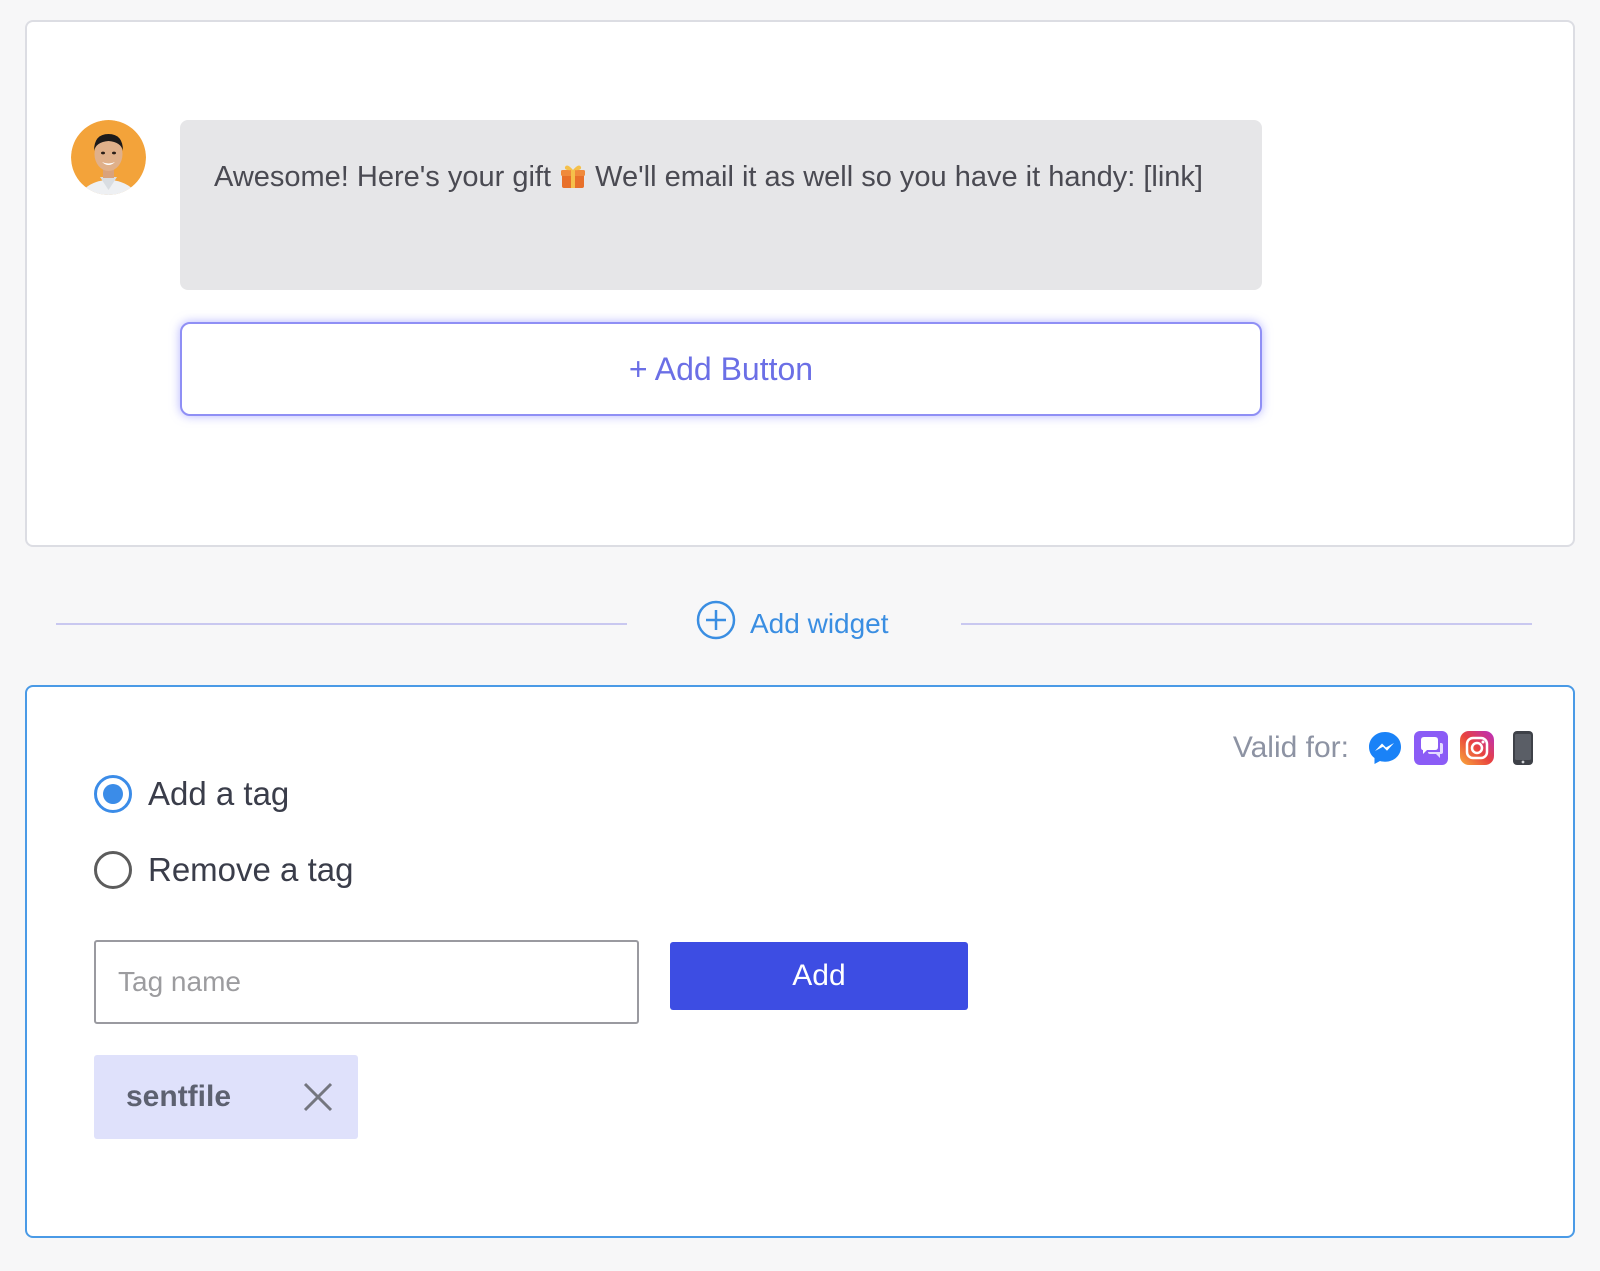 Image resolution: width=1600 pixels, height=1271 pixels. I want to click on tag-chip: sentfile, so click(226, 1097).